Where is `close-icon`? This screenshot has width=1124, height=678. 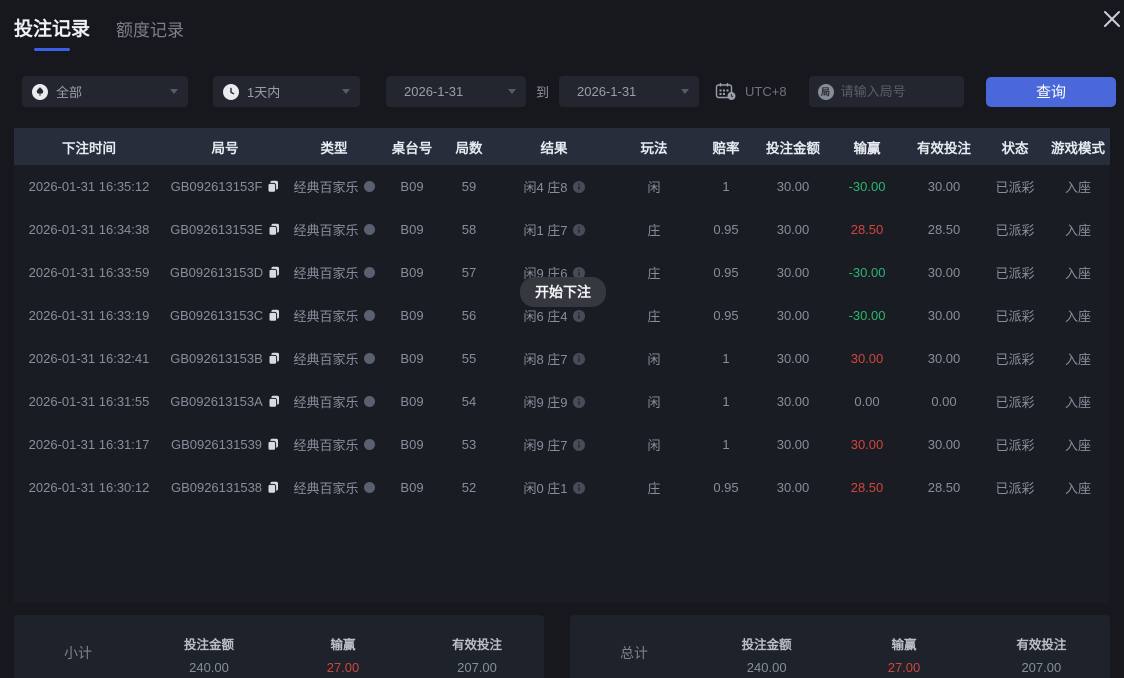
close-icon is located at coordinates (1112, 19).